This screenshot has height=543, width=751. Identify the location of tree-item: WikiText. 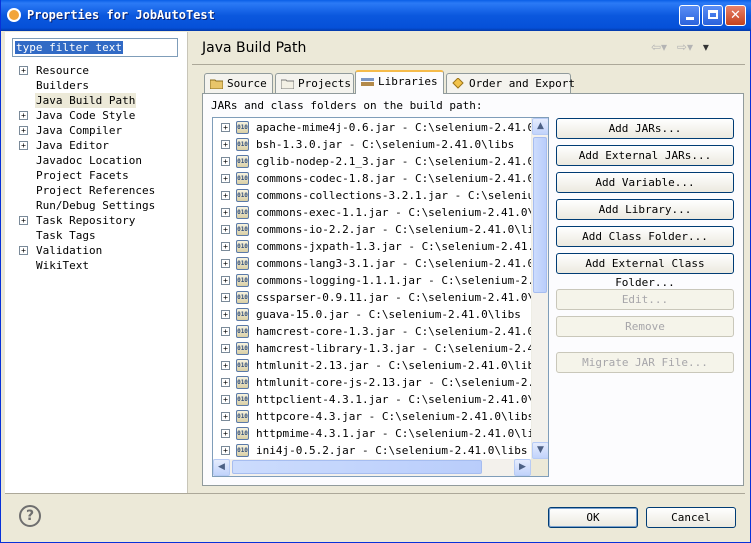
(95, 265).